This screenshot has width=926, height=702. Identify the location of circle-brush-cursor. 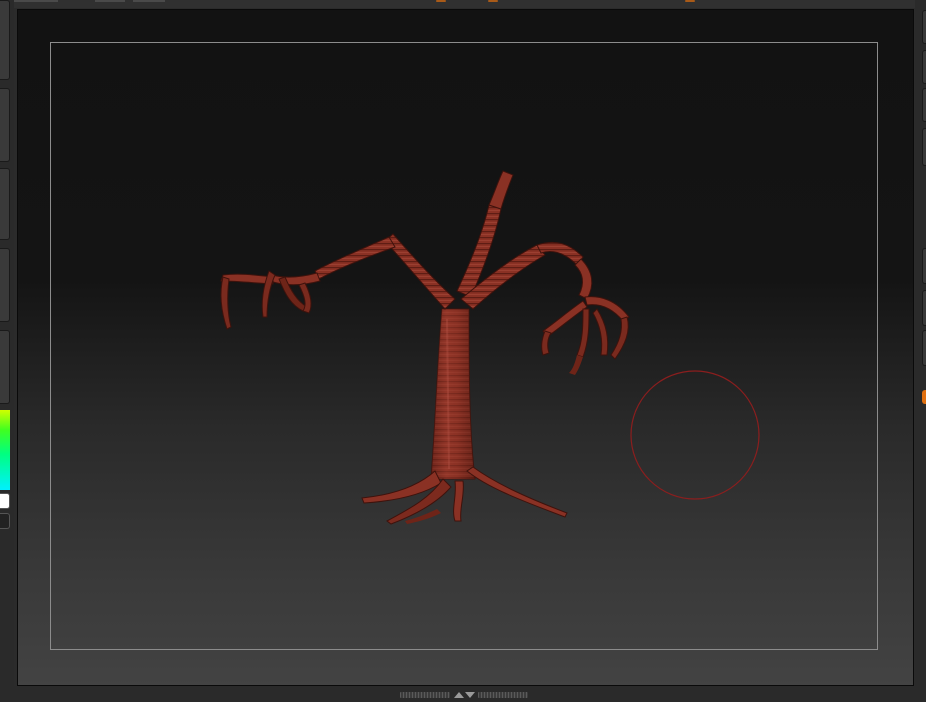
(695, 435).